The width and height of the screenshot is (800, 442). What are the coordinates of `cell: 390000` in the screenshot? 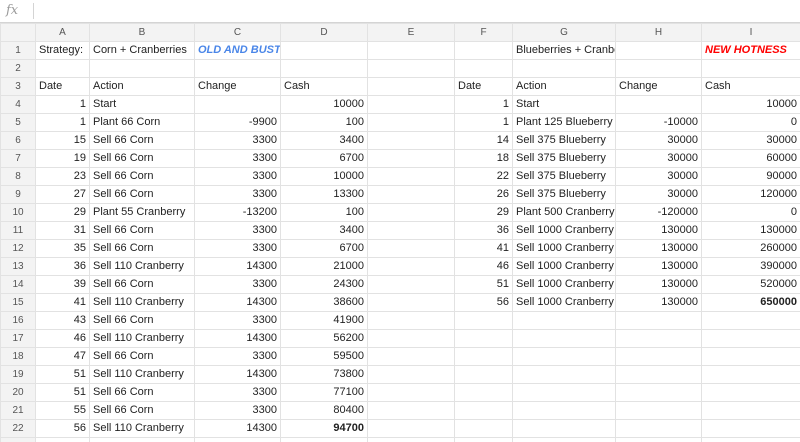 It's located at (750, 266).